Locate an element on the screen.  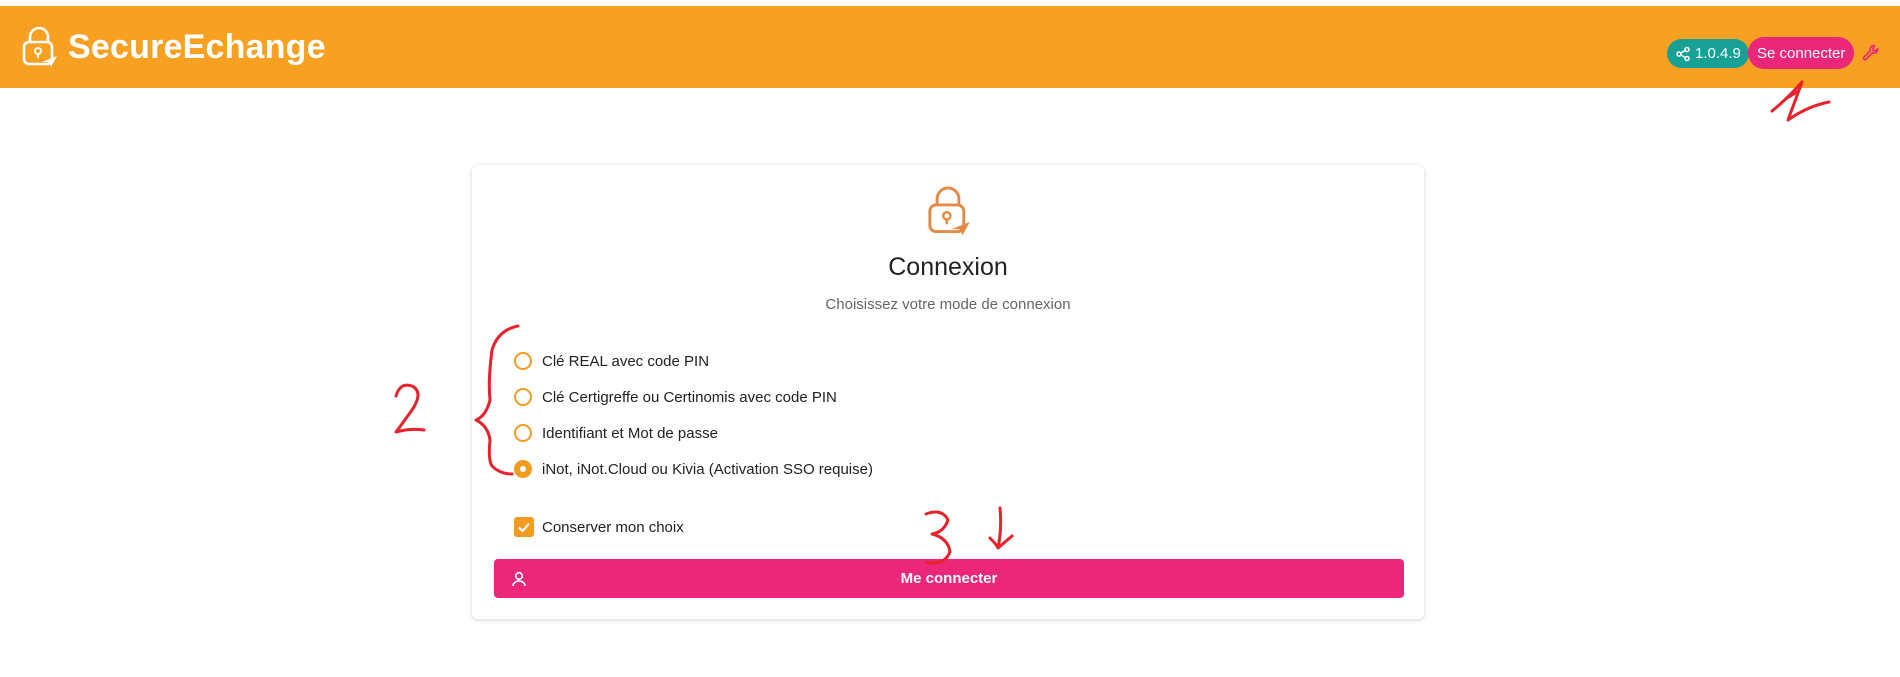
checkmark-icon is located at coordinates (524, 527).